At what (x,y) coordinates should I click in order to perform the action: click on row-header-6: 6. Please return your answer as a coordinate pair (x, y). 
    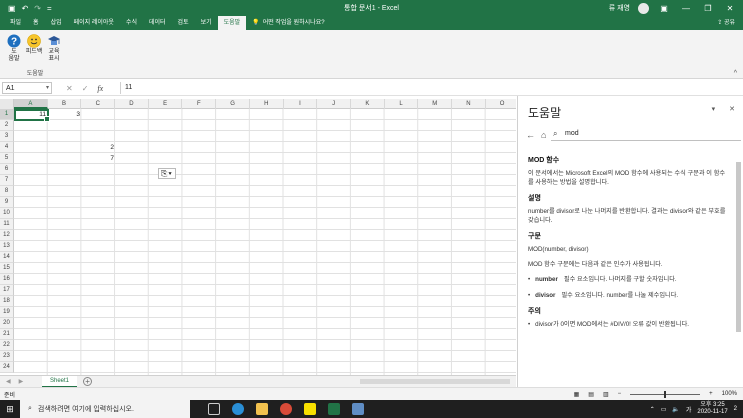
    Looking at the image, I should click on (7, 169).